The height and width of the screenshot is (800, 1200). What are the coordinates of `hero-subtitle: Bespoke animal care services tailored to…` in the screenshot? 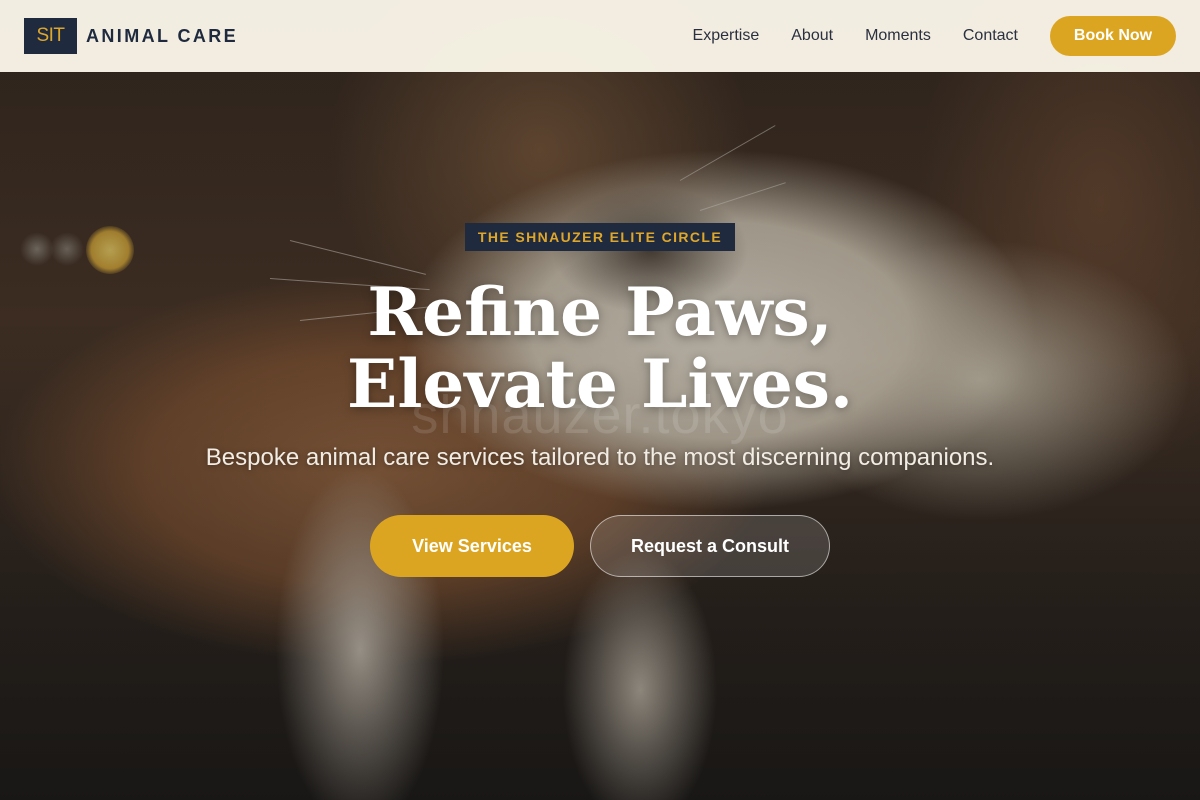 It's located at (600, 457).